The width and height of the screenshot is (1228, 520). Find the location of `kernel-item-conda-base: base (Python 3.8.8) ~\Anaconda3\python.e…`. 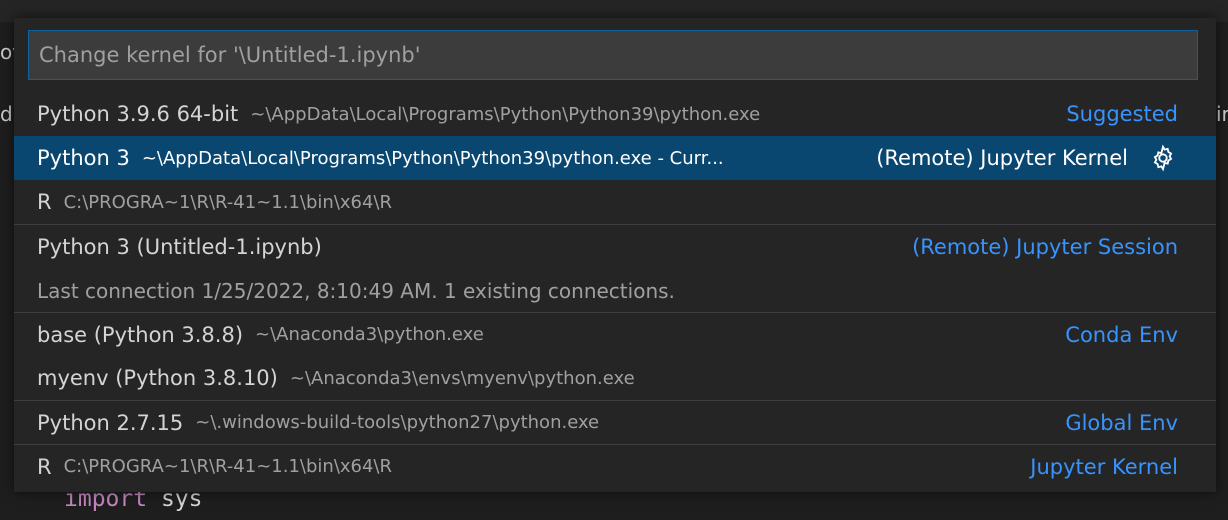

kernel-item-conda-base: base (Python 3.8.8) ~\Anaconda3\python.e… is located at coordinates (615, 334).